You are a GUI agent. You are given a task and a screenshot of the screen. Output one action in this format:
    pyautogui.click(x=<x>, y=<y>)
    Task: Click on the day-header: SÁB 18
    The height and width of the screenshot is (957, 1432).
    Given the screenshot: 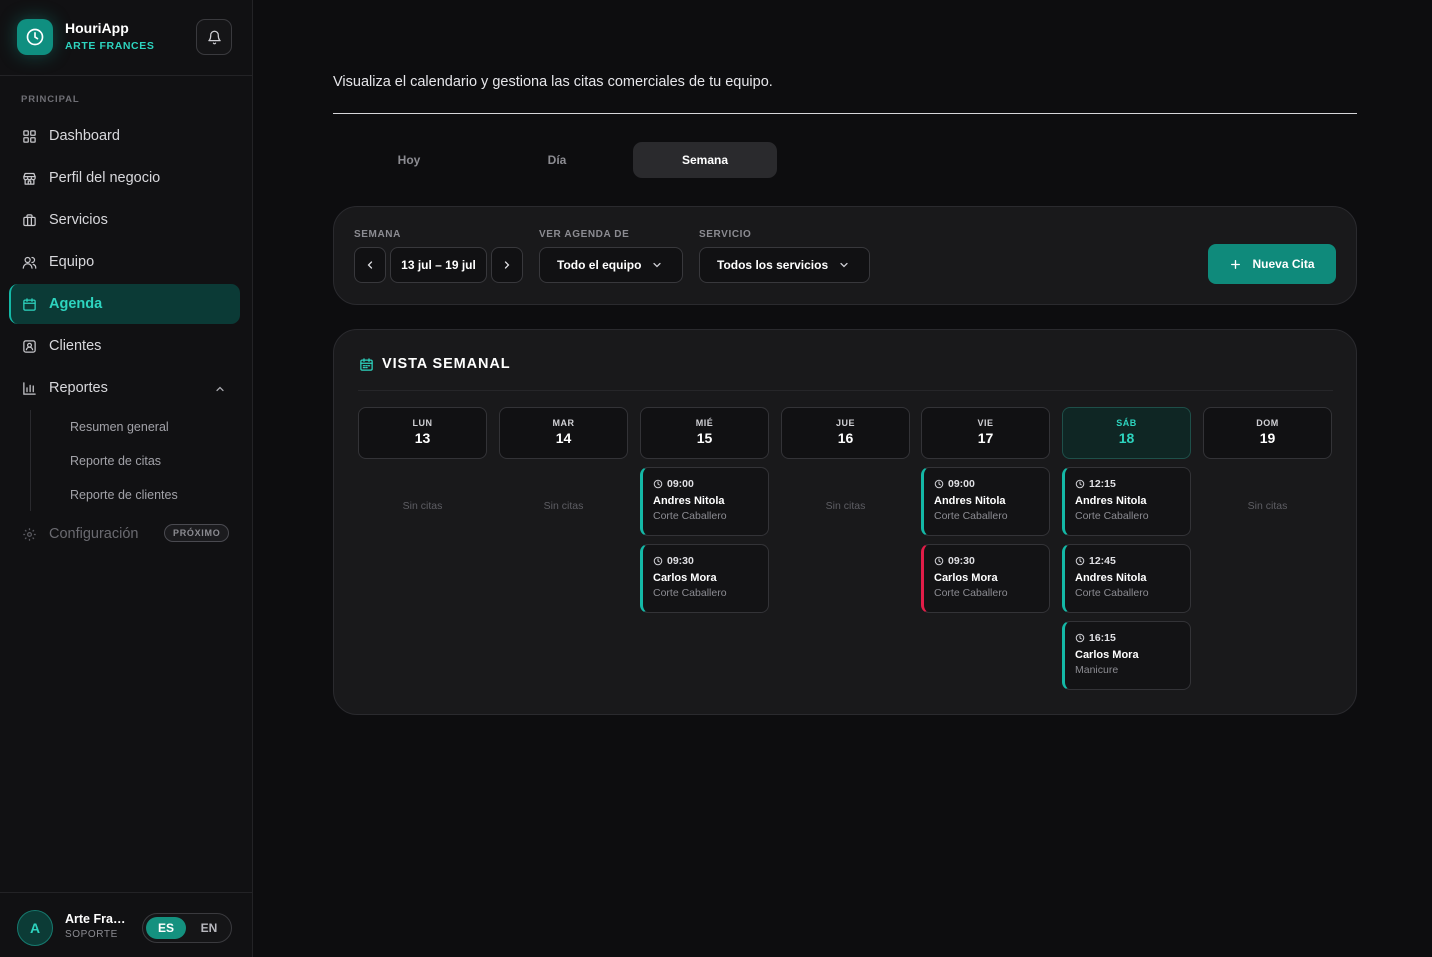 What is the action you would take?
    pyautogui.click(x=1126, y=433)
    